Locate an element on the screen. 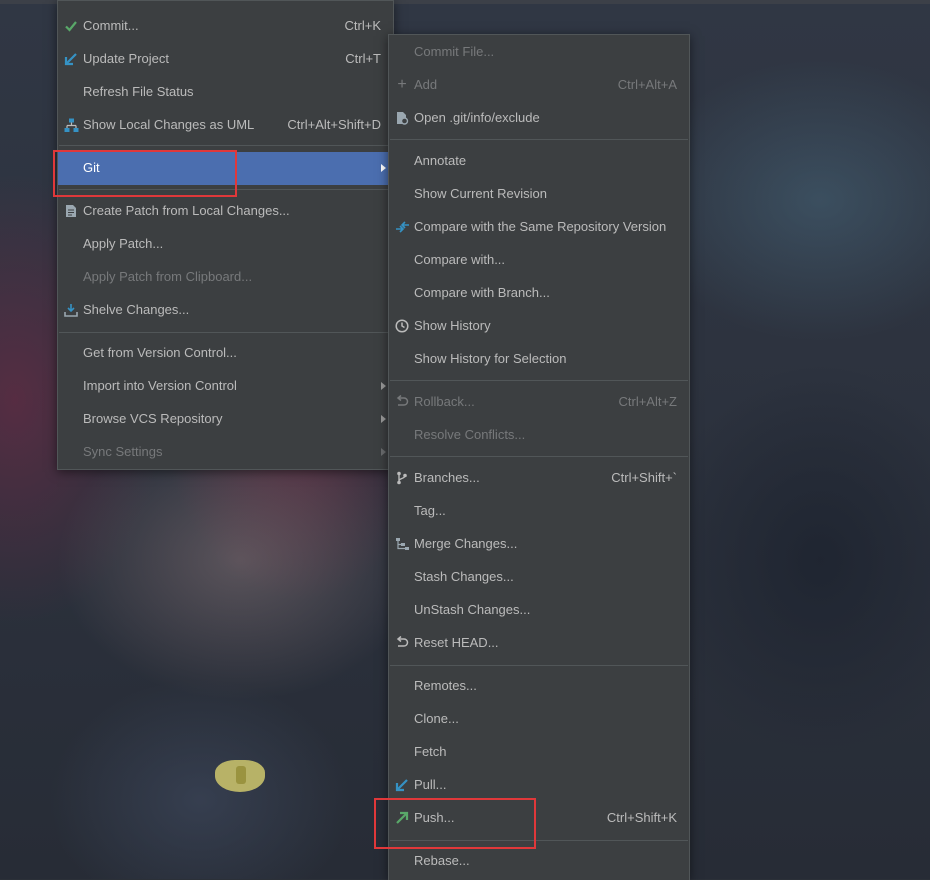 The height and width of the screenshot is (880, 930). patch-file-icon is located at coordinates (71, 211).